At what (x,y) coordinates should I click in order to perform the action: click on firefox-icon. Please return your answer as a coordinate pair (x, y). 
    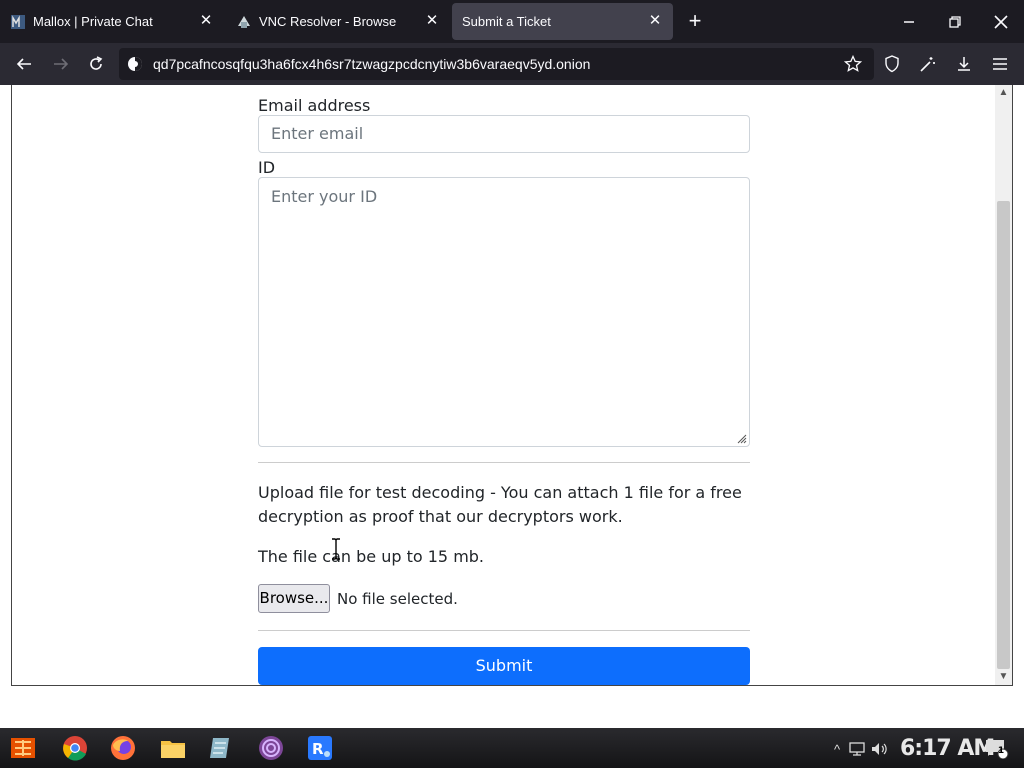
    Looking at the image, I should click on (123, 748).